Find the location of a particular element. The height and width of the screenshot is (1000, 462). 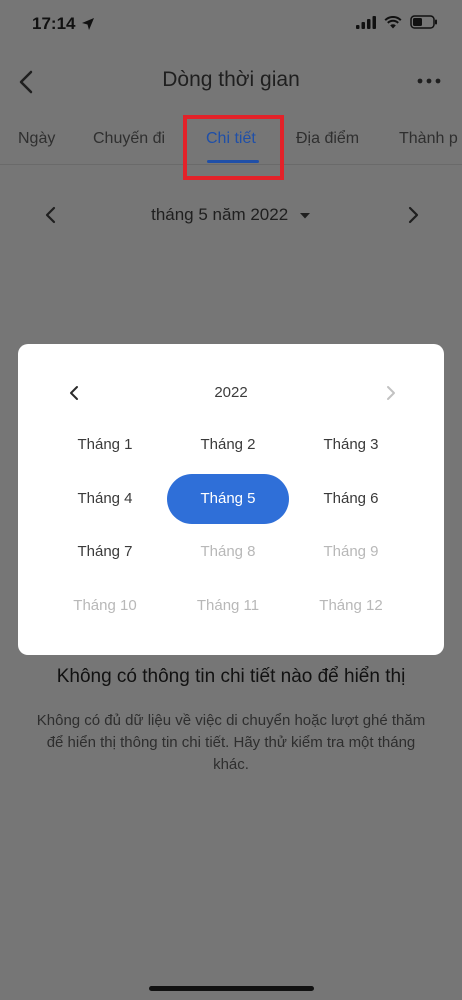

month-option-2: Tháng 2 is located at coordinates (228, 445).